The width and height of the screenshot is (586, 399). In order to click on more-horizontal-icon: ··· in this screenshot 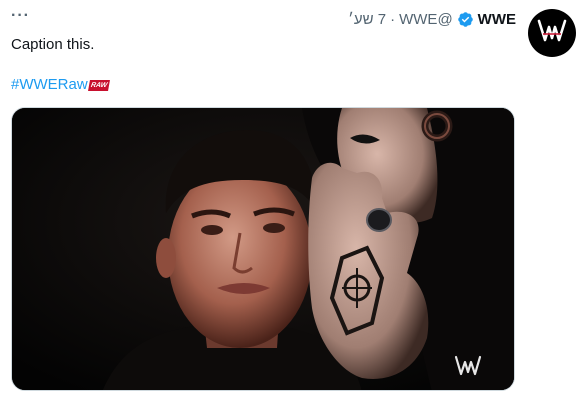, I will do `click(20, 15)`.